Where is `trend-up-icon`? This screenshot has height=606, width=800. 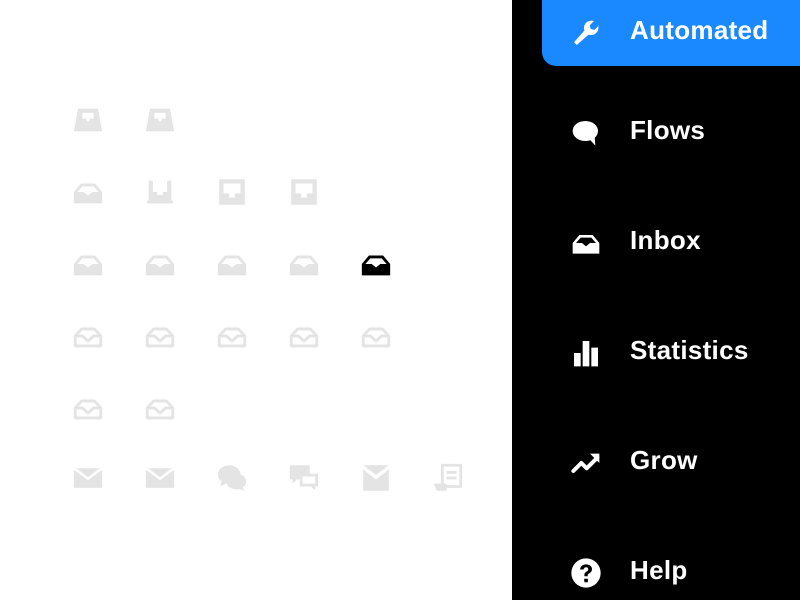 trend-up-icon is located at coordinates (586, 463).